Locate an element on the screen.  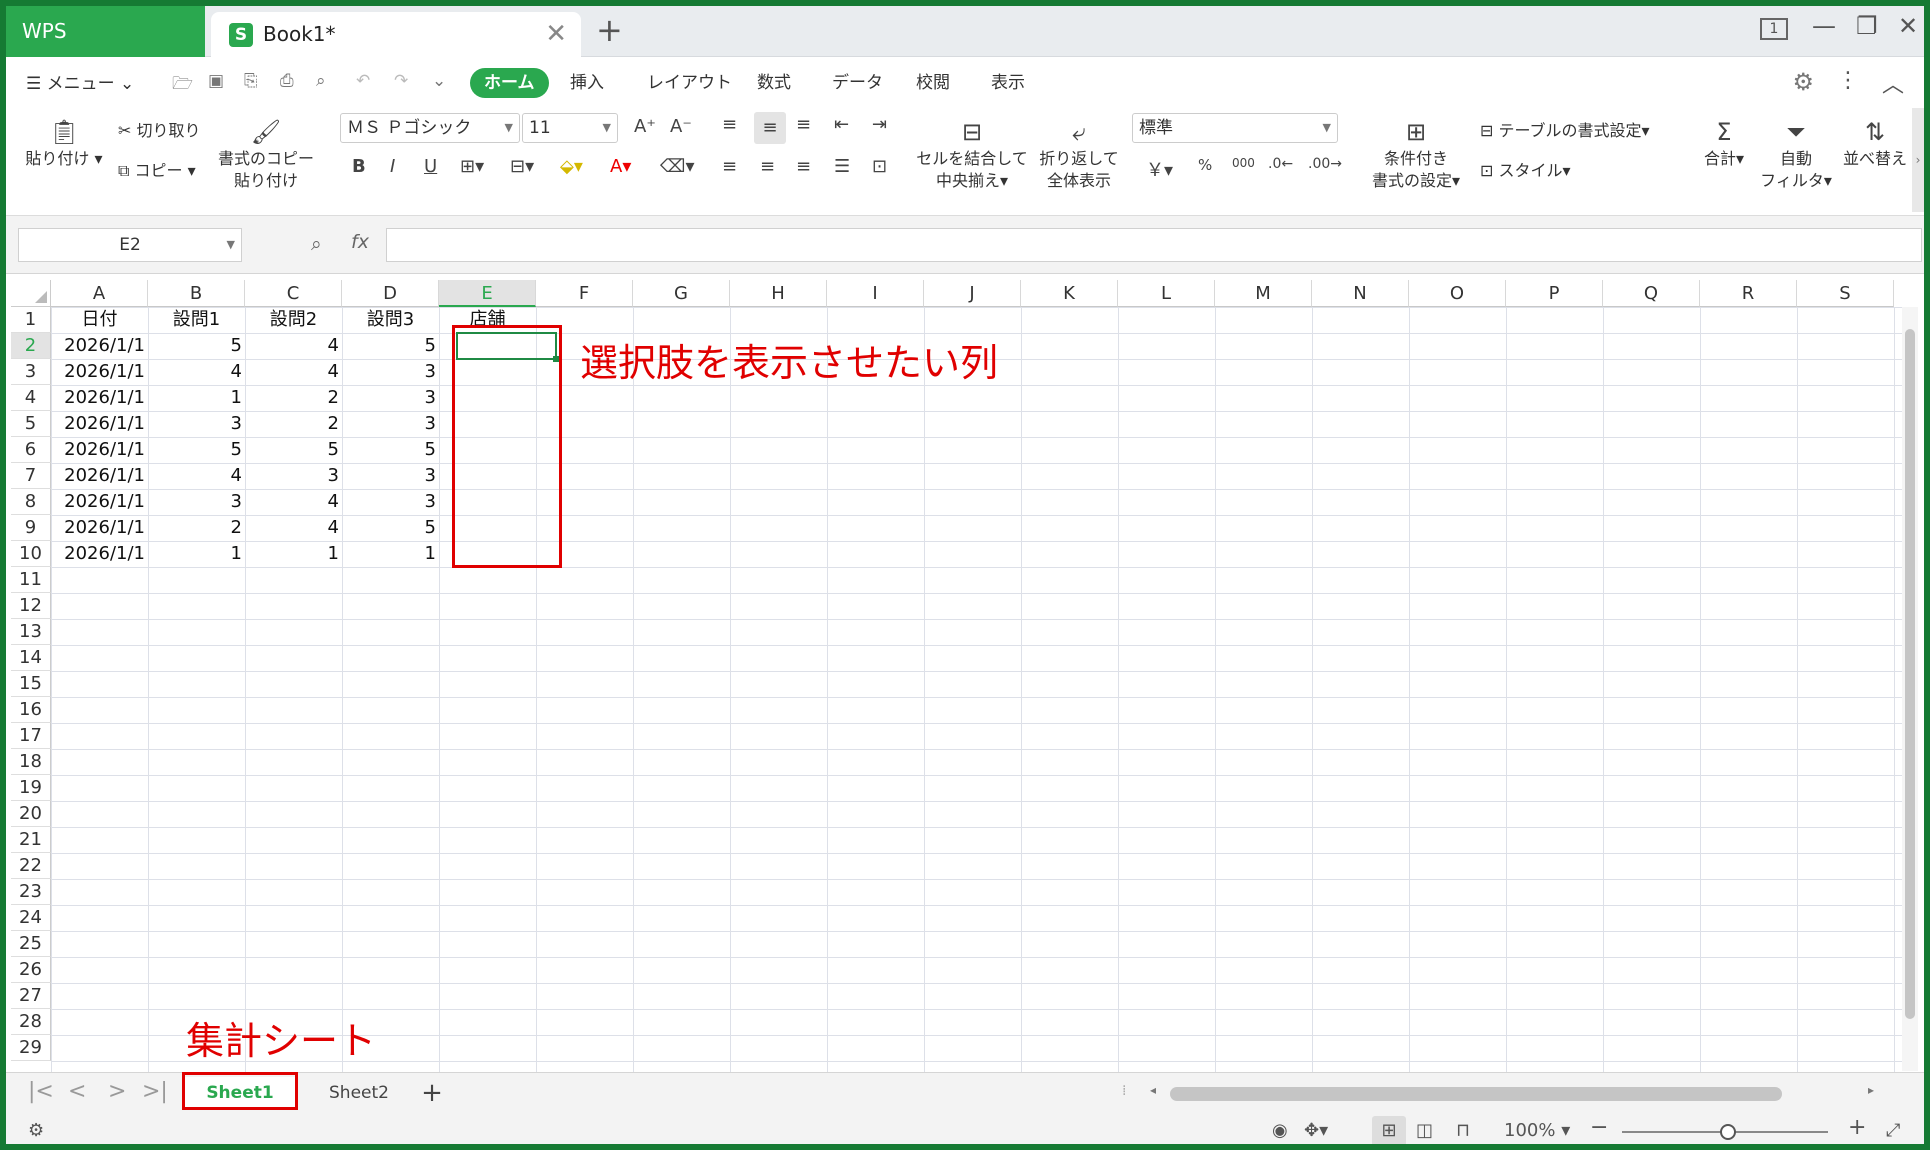
column-header-g: G is located at coordinates (681, 293).